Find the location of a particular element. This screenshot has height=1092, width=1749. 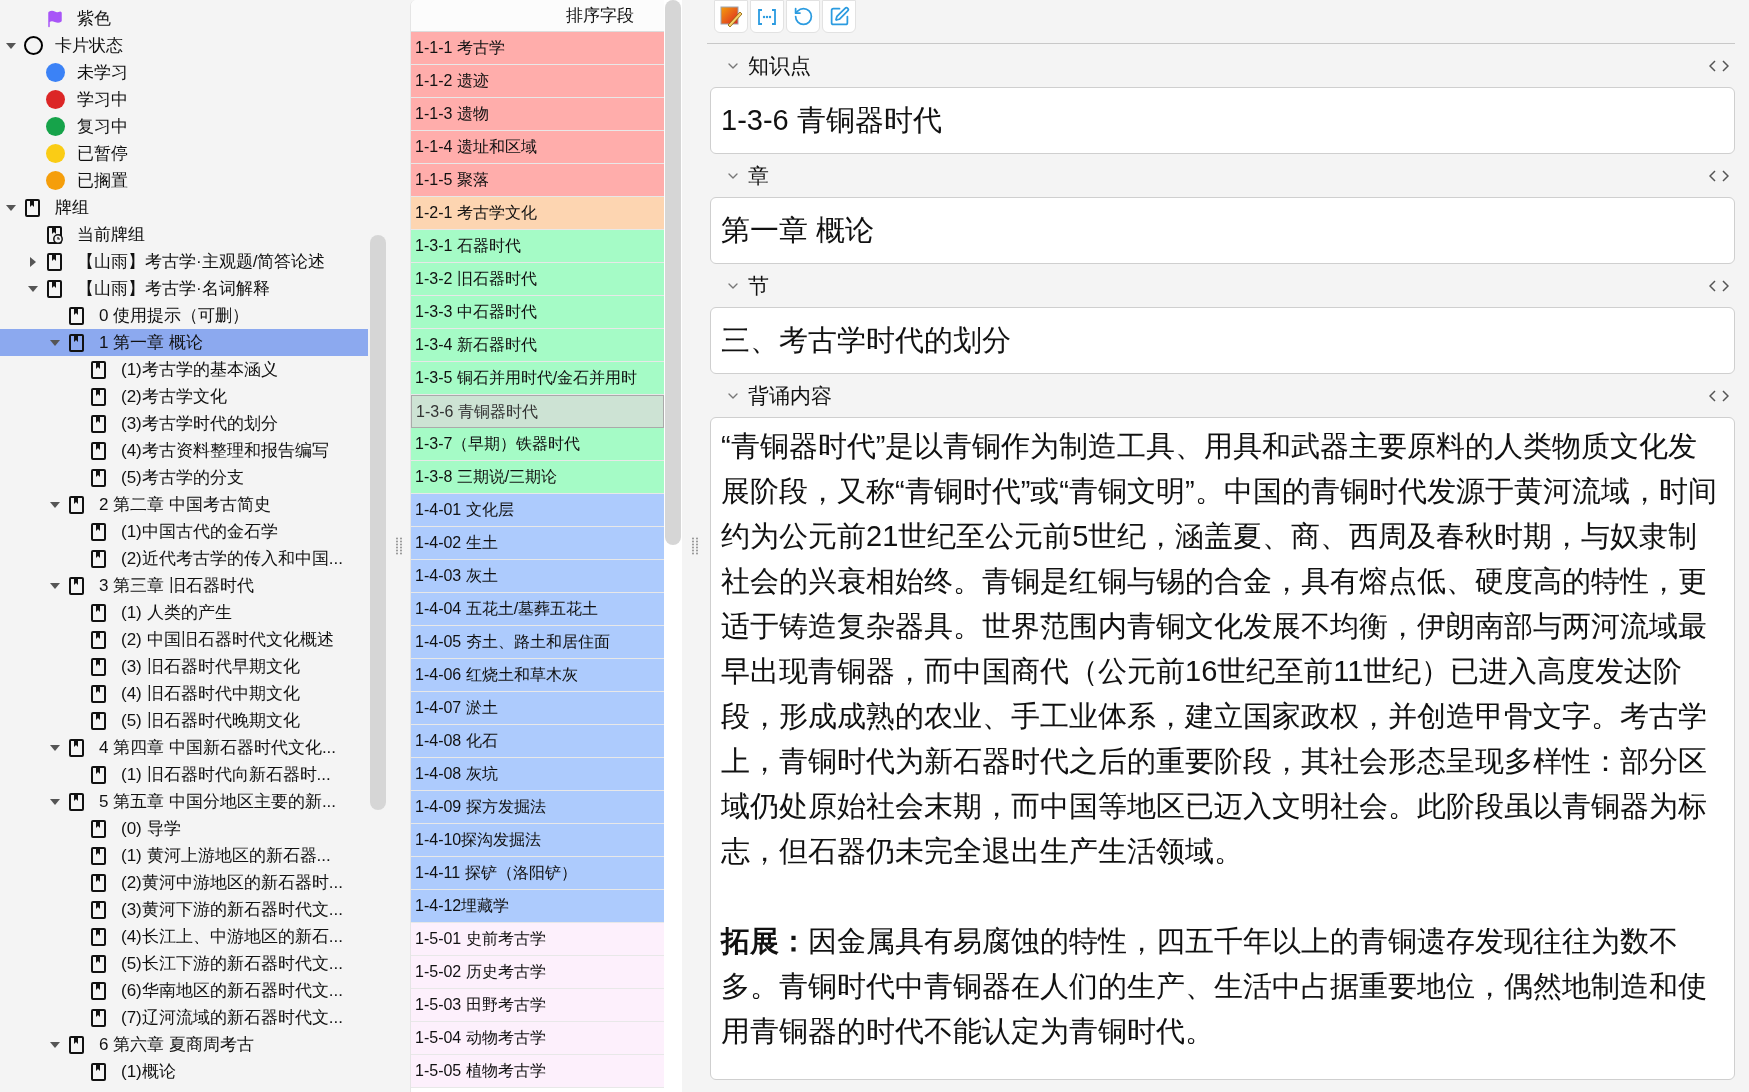

card-row: 1-4-12埋藏学 is located at coordinates (537, 906).